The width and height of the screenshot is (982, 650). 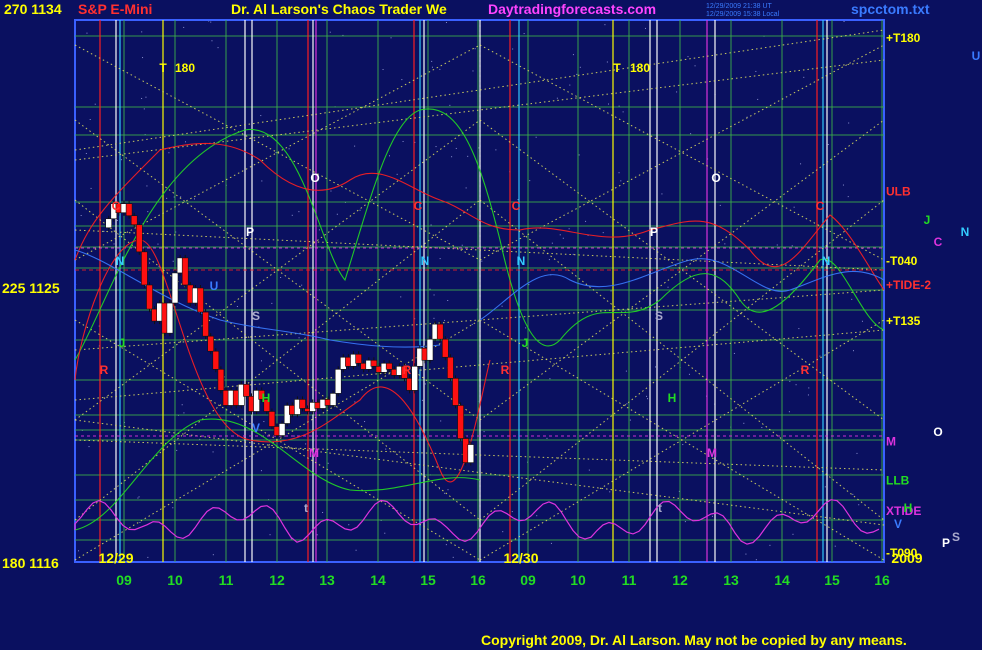 What do you see at coordinates (908, 285) in the screenshot?
I see `right-level-label: +TIDE-2` at bounding box center [908, 285].